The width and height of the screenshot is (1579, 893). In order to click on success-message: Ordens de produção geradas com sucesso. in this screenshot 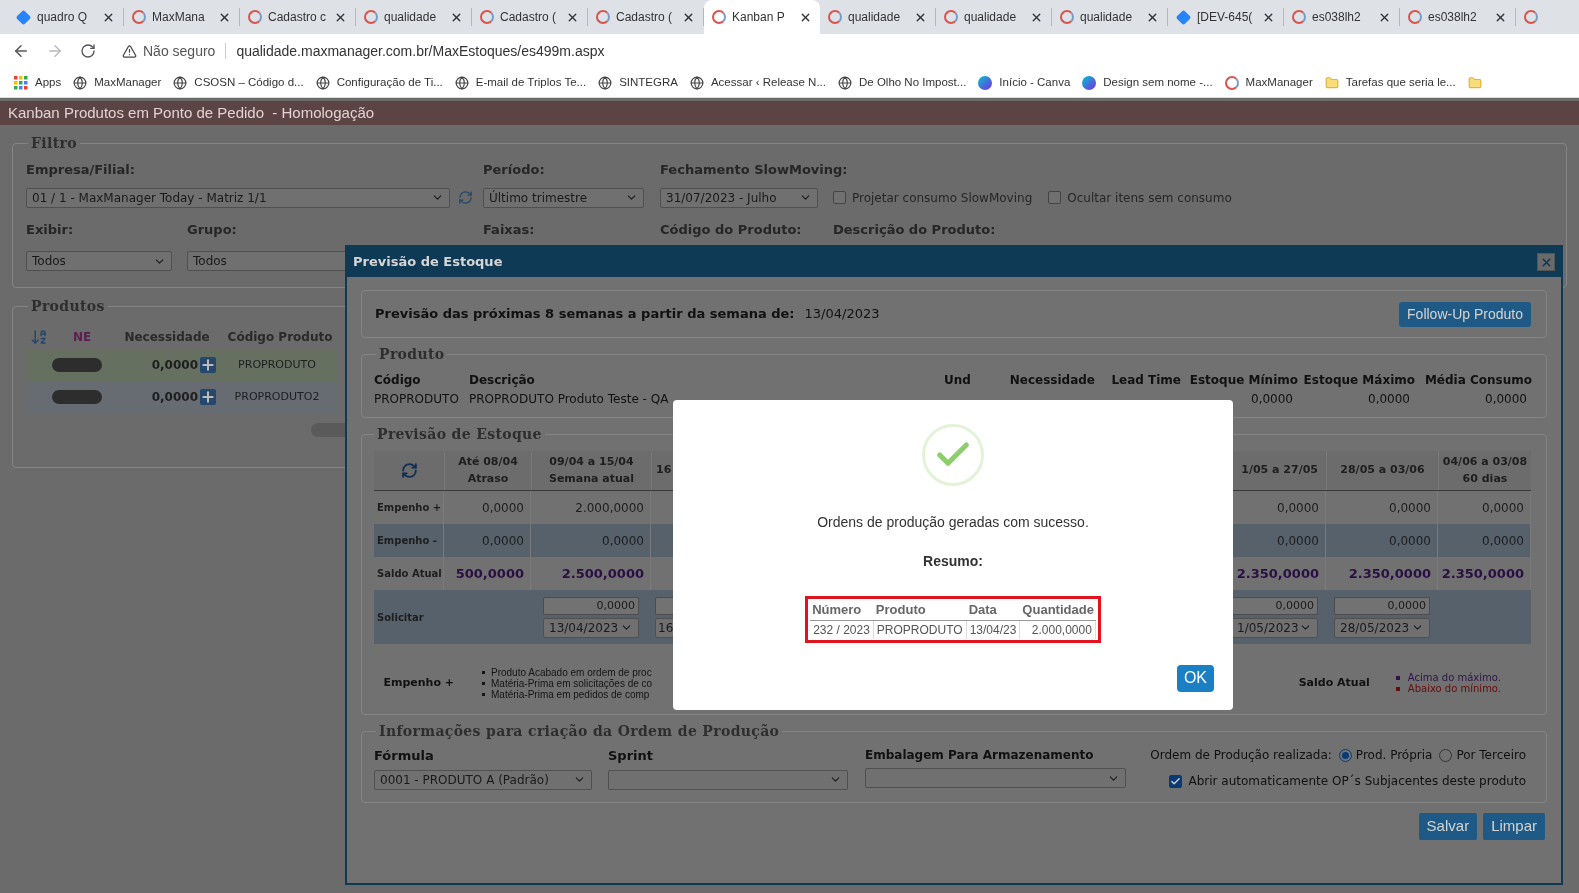, I will do `click(953, 522)`.